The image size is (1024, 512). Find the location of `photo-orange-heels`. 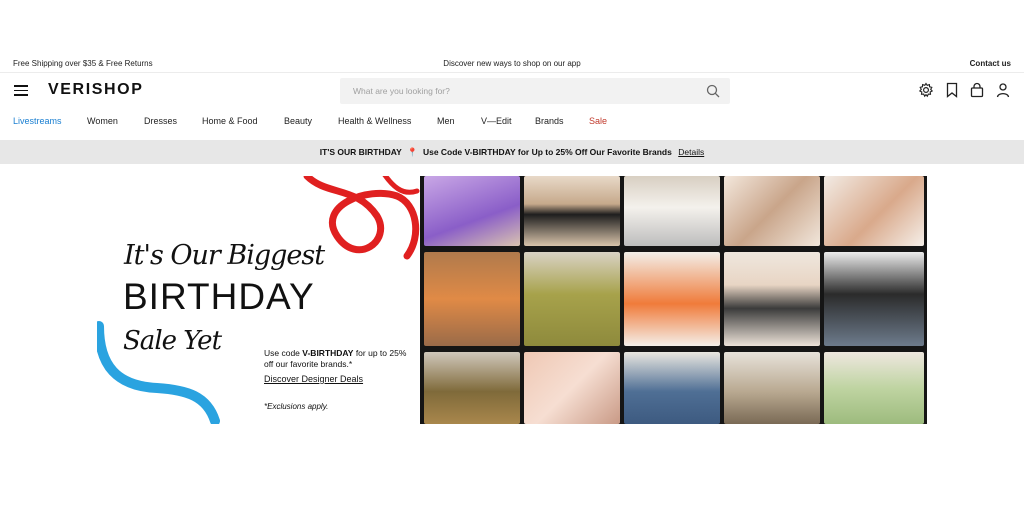

photo-orange-heels is located at coordinates (672, 299).